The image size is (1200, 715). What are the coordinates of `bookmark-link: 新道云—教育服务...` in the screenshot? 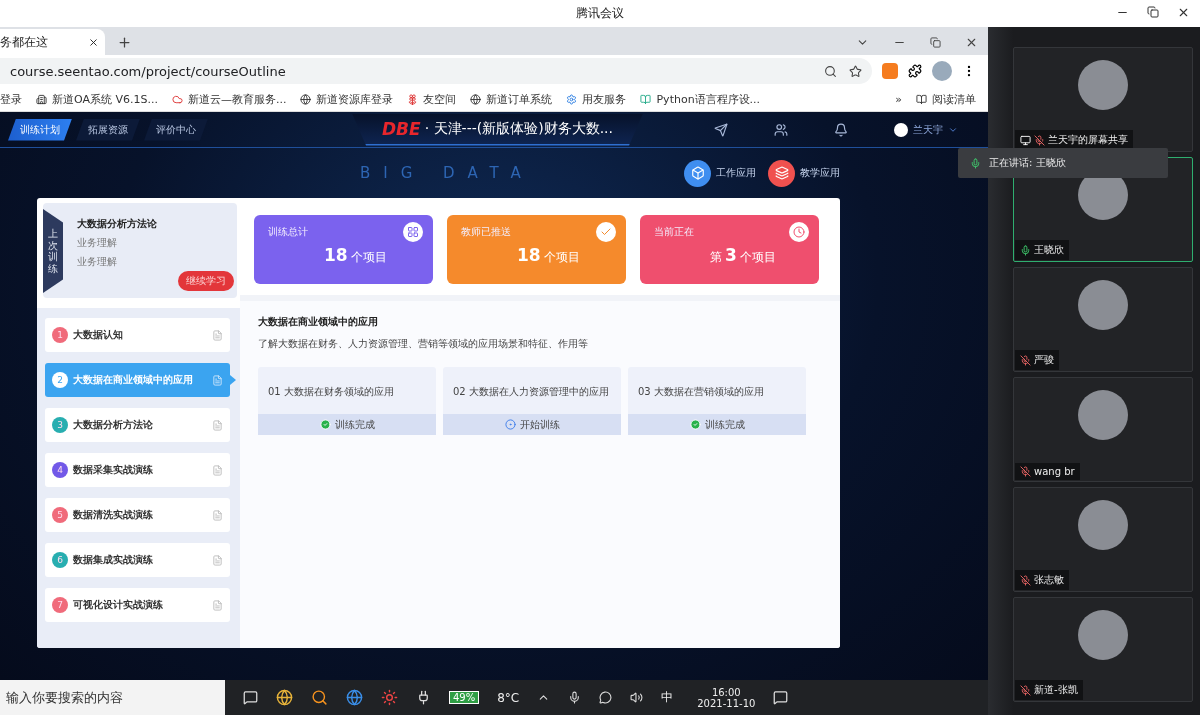 It's located at (229, 99).